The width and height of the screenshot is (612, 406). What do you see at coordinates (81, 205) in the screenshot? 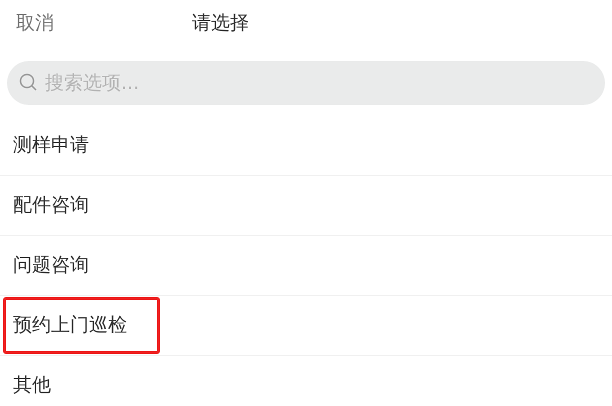
I see `option-item: 配件咨询` at bounding box center [81, 205].